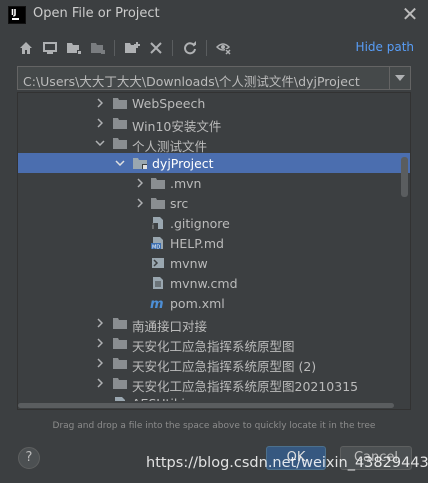  I want to click on tree-row-mvnw: mvnw, so click(214, 263).